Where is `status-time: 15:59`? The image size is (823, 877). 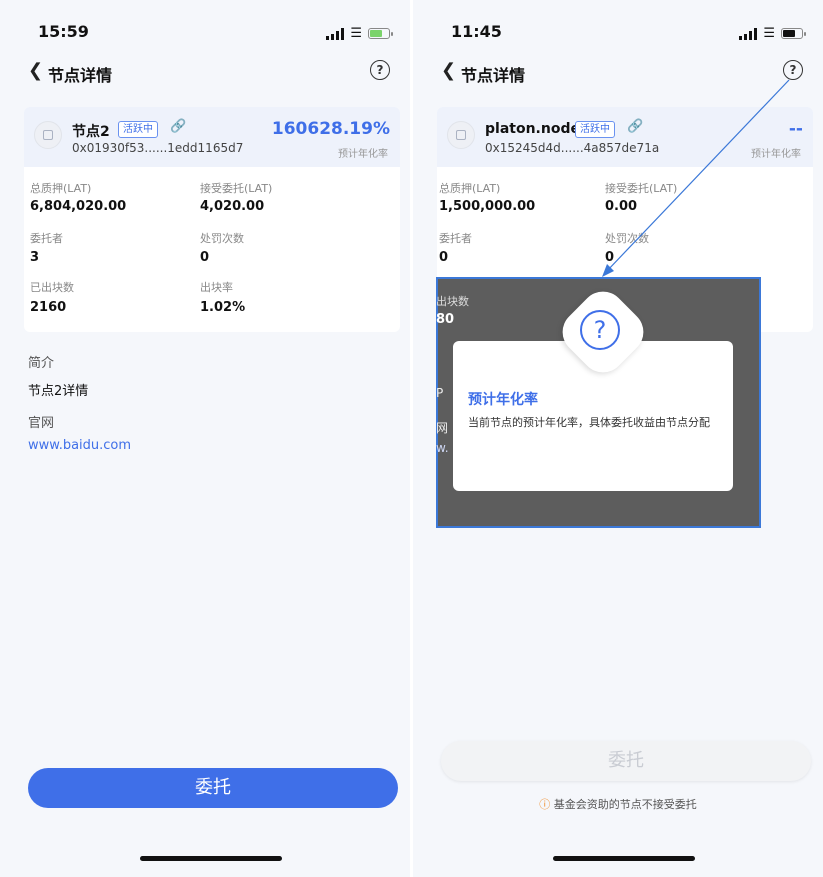 status-time: 15:59 is located at coordinates (63, 31).